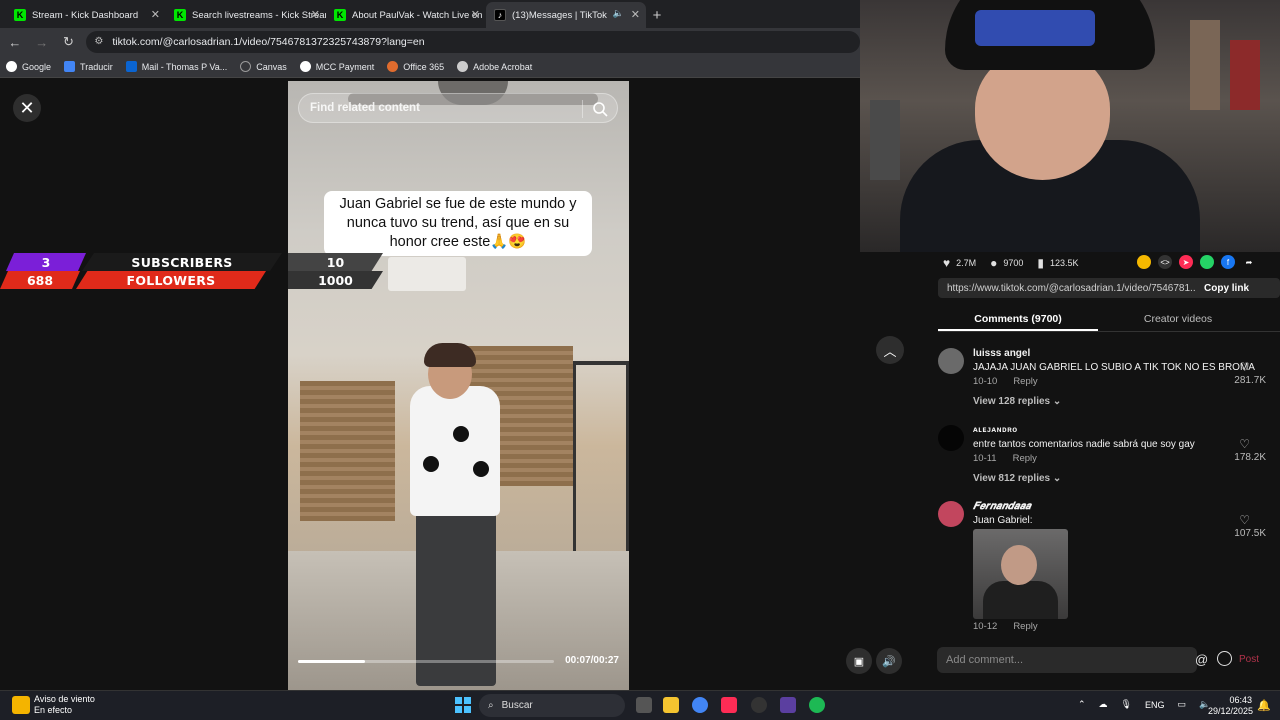 This screenshot has width=1280, height=720. I want to click on notification-icon: 🔔, so click(1264, 705).